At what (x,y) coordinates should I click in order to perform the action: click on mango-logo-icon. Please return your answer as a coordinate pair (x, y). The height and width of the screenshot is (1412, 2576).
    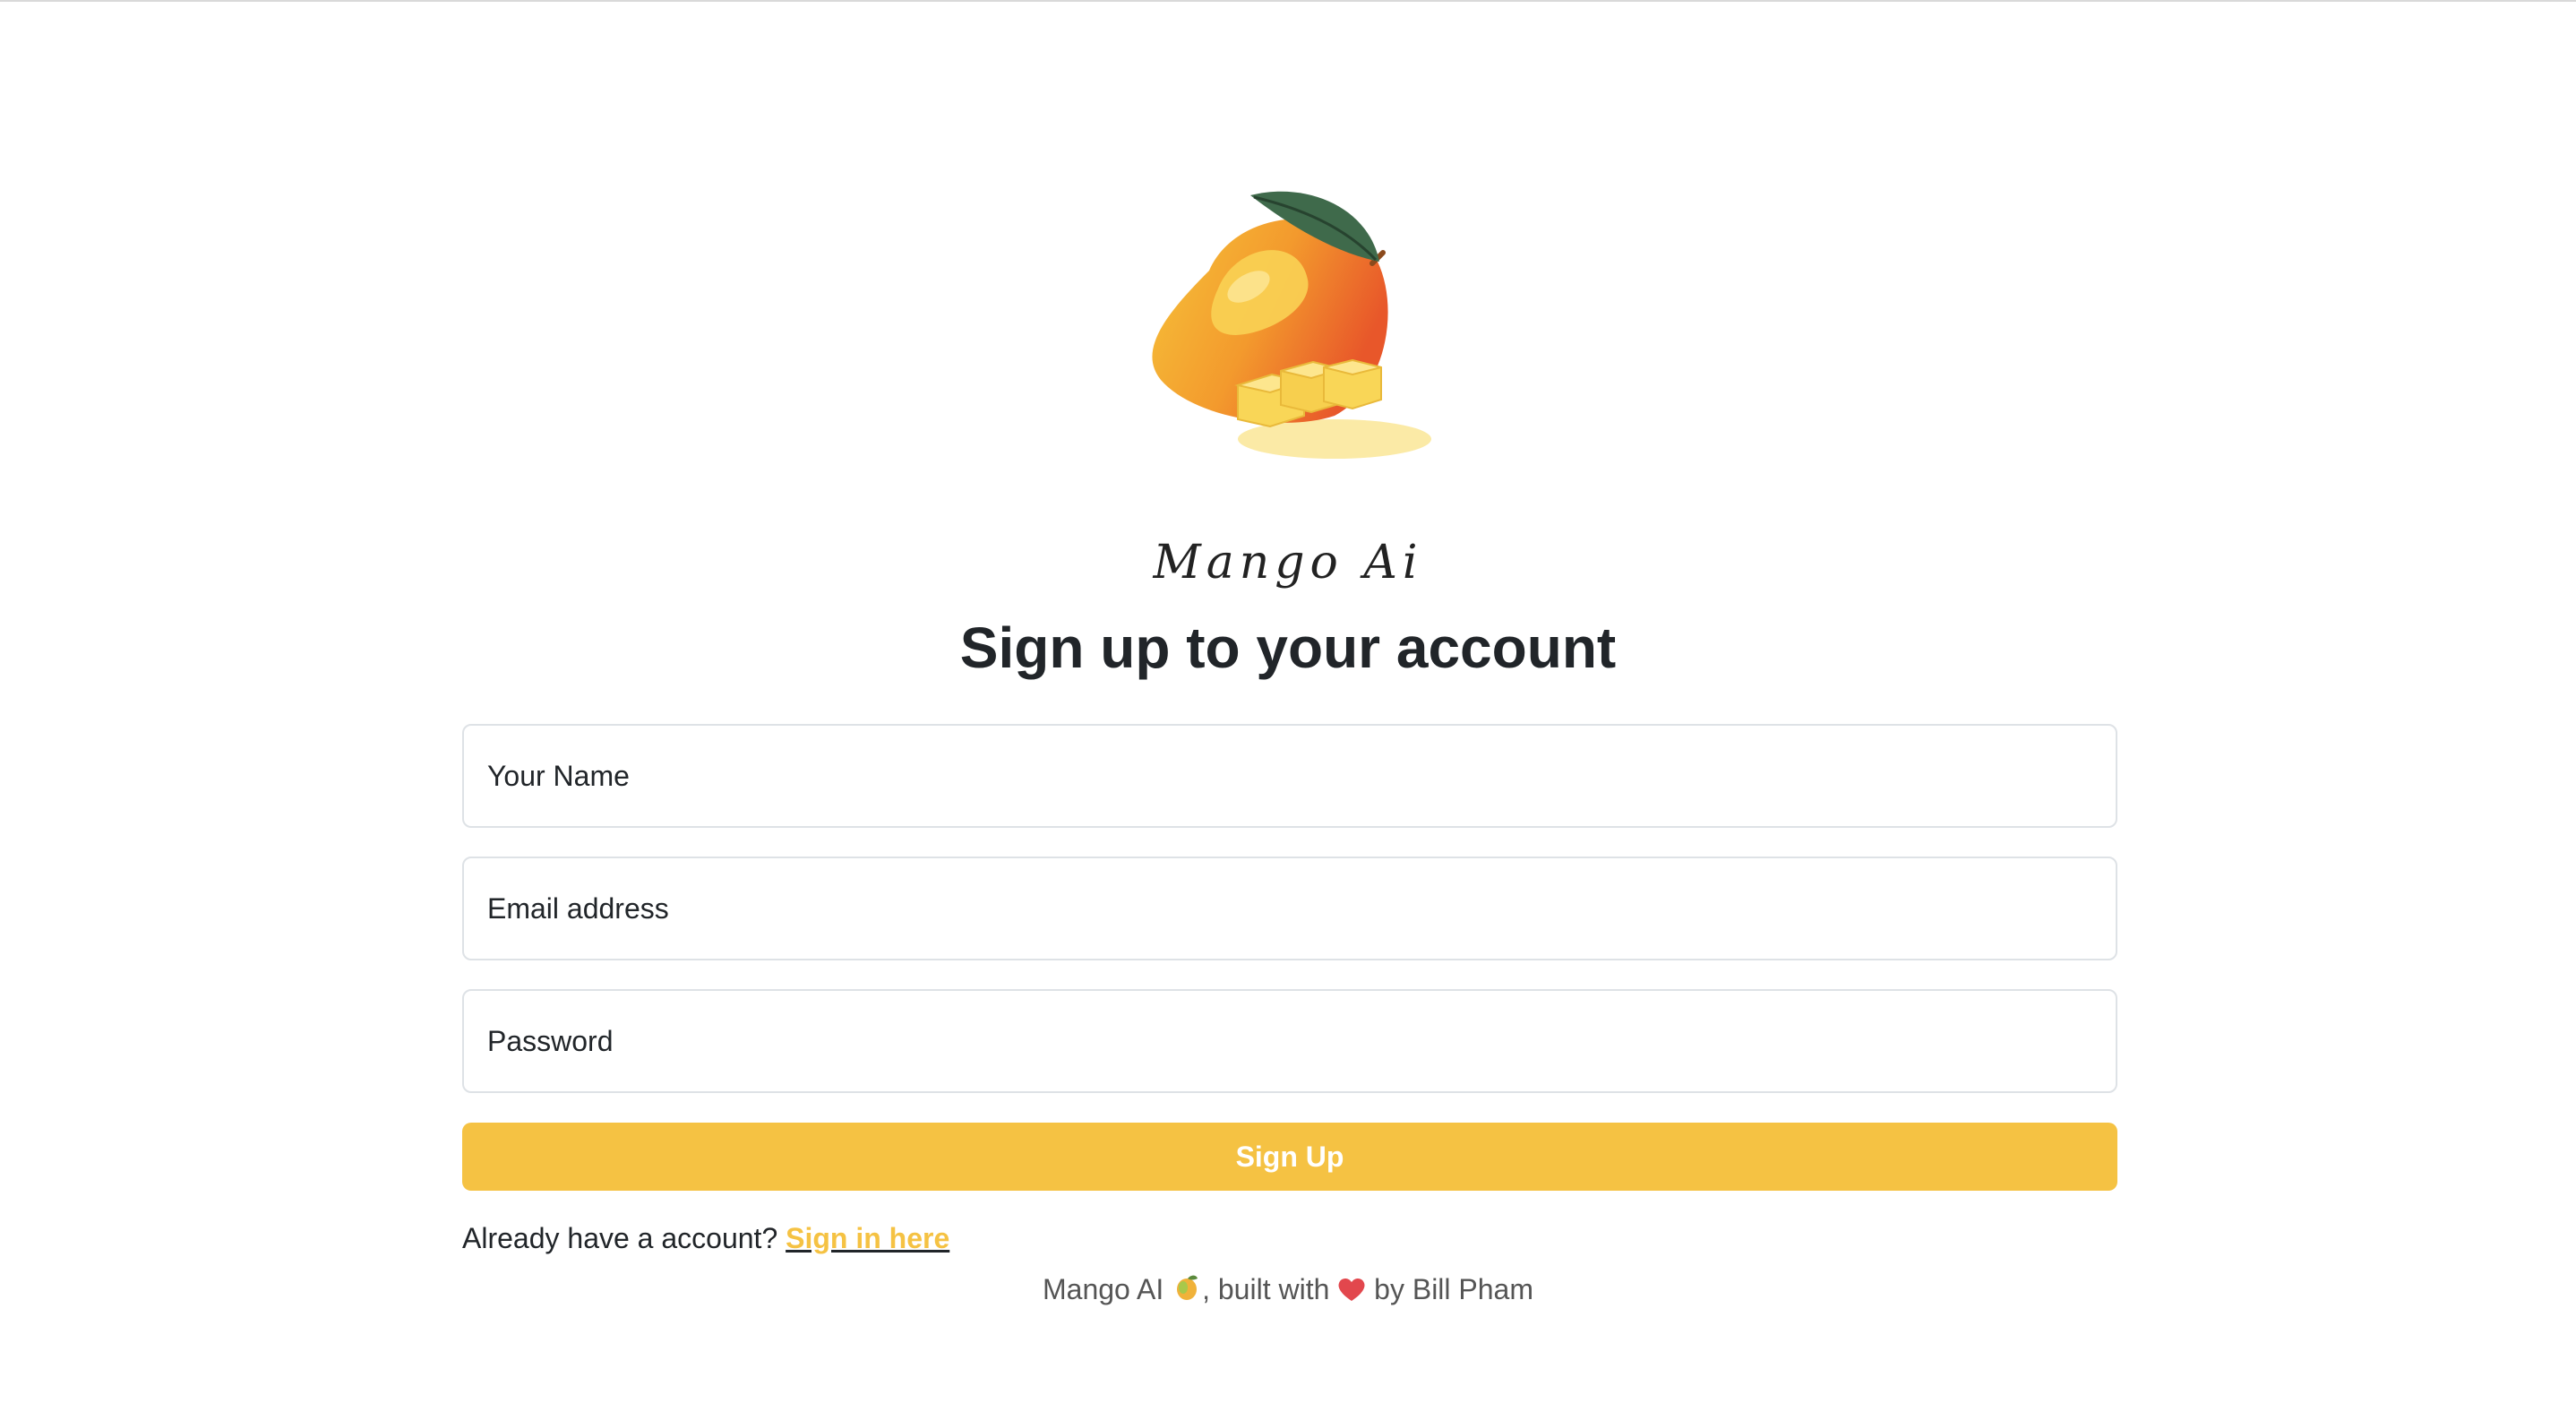
    Looking at the image, I should click on (1291, 325).